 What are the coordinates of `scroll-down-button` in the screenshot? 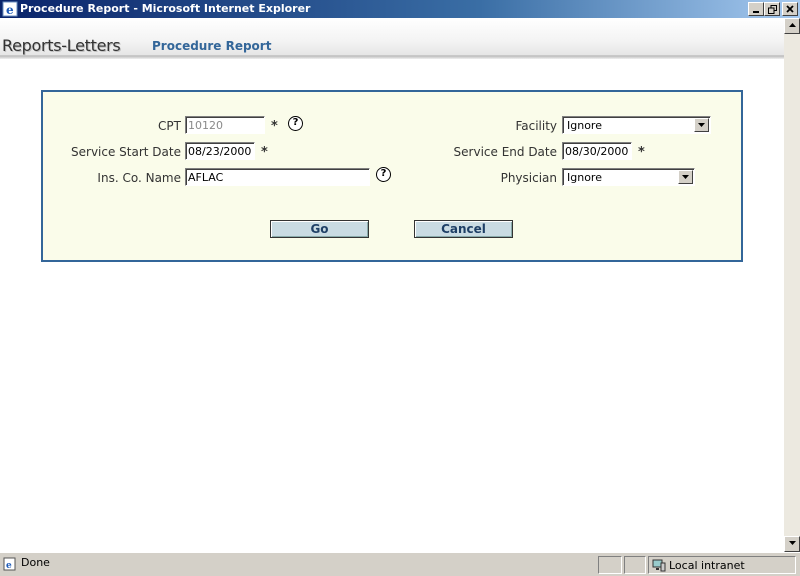 It's located at (792, 544).